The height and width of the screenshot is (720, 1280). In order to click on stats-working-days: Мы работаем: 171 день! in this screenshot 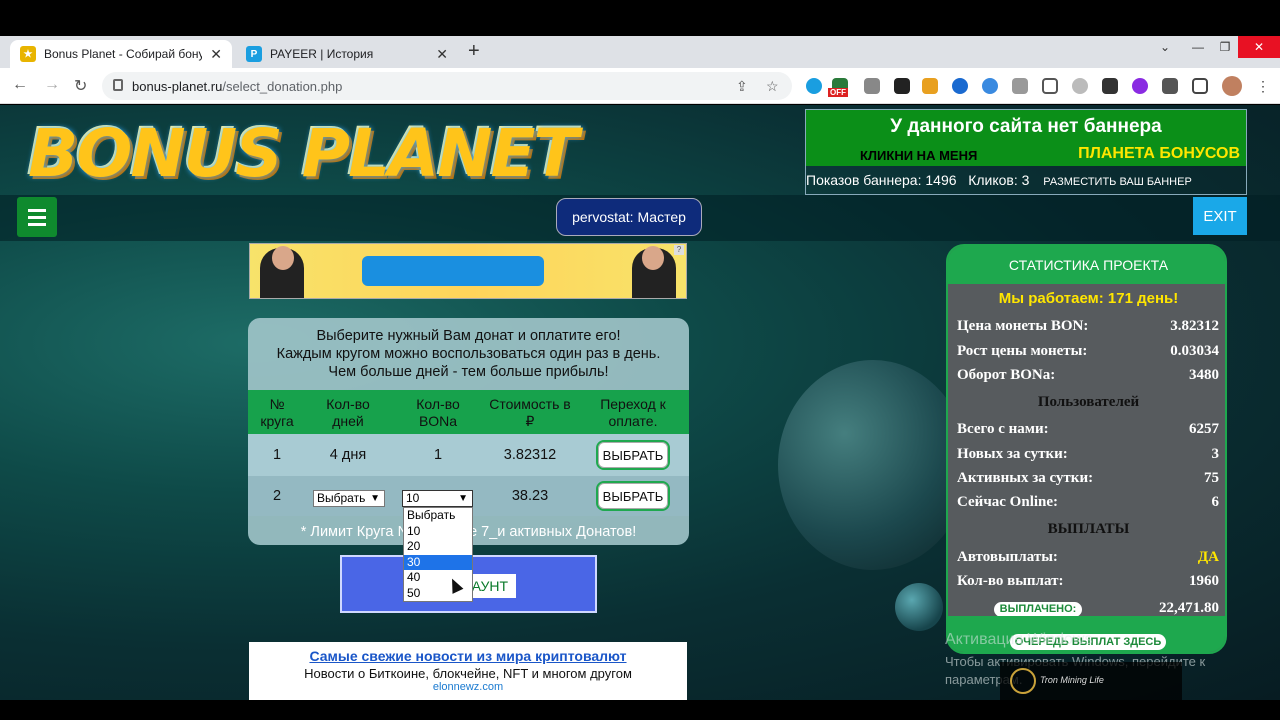, I will do `click(1088, 298)`.